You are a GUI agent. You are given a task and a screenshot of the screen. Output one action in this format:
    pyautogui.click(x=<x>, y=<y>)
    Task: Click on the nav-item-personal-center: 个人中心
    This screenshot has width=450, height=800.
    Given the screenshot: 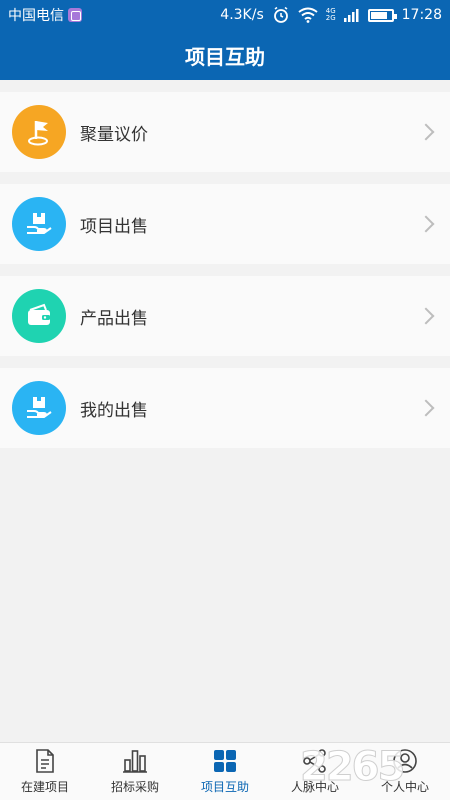 What is the action you would take?
    pyautogui.click(x=405, y=771)
    